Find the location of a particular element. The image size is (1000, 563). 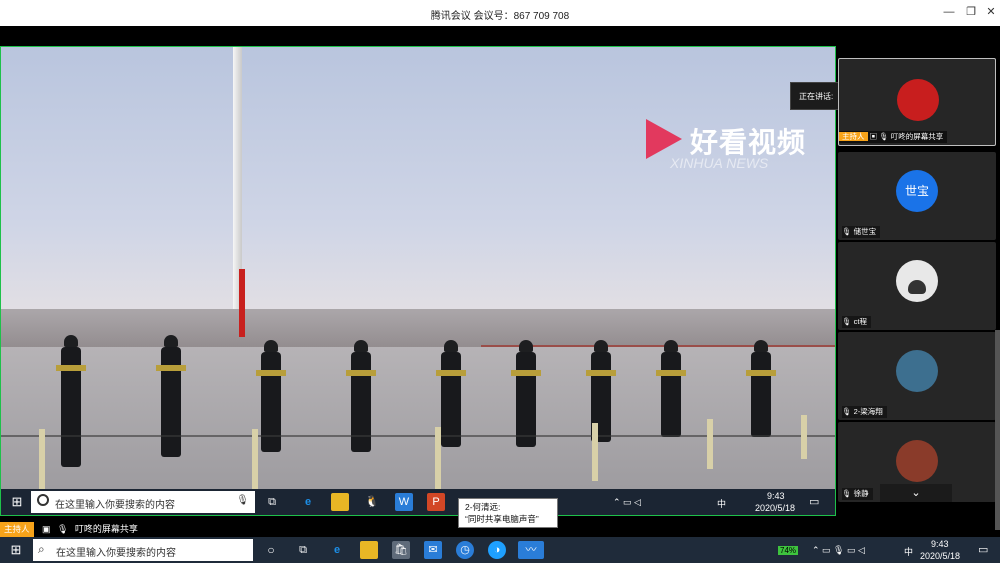

play-icon is located at coordinates (664, 139).